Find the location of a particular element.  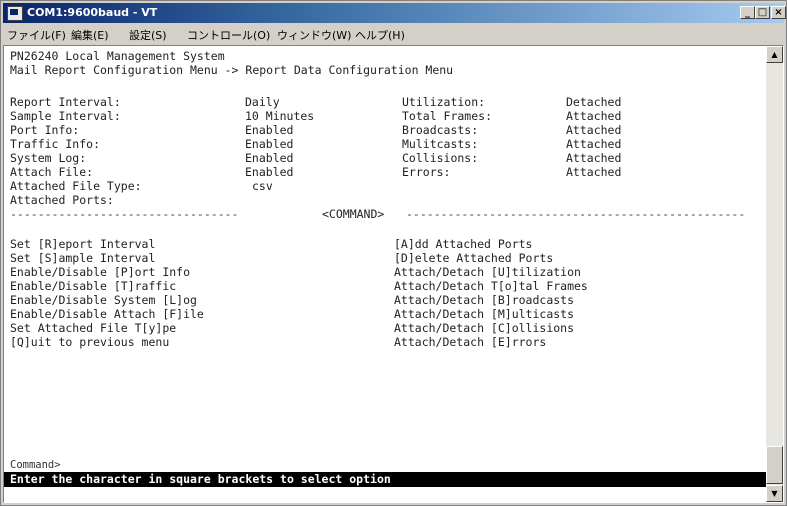

command-total-frames: Attach/Detach T[o]tal Frames is located at coordinates (491, 286).